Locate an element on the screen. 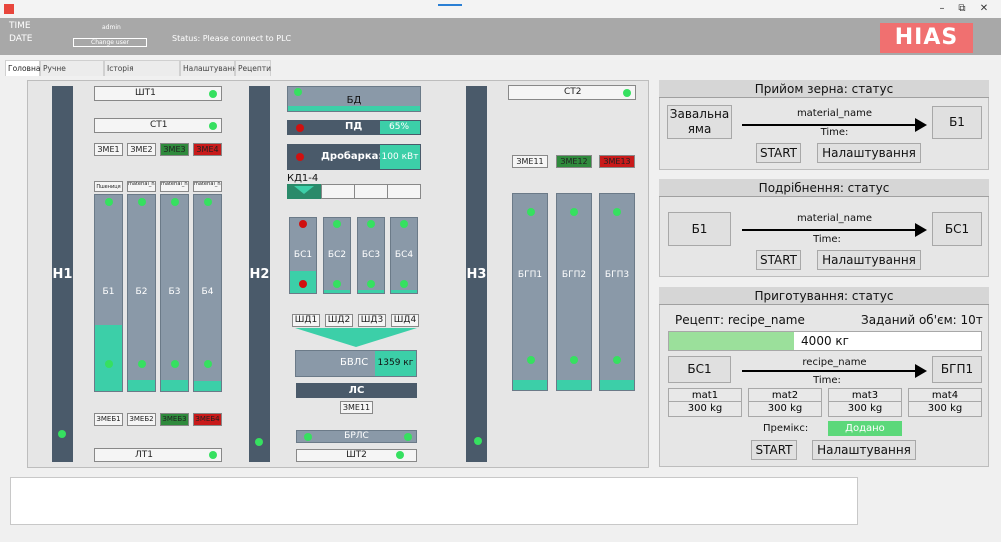  grain-intake-source: Завальна яма is located at coordinates (699, 122).